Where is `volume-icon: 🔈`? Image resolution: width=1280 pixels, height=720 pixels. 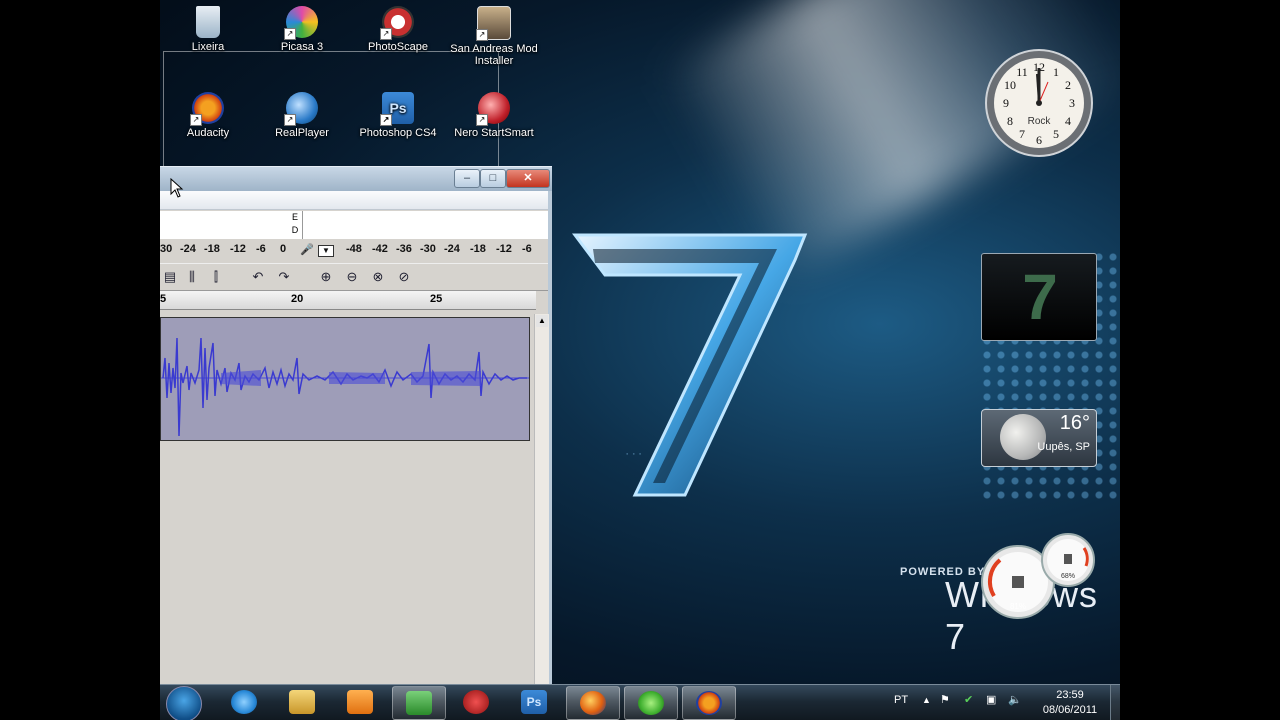
volume-icon: 🔈 is located at coordinates (1015, 699).